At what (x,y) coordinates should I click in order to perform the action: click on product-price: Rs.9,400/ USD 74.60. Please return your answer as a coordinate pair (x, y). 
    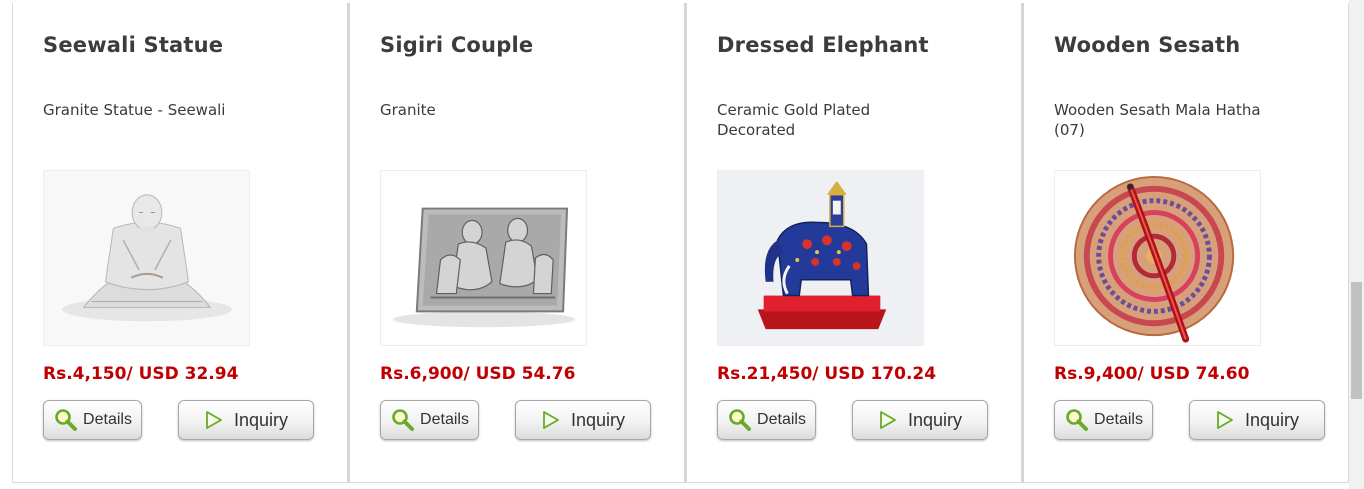
    Looking at the image, I should click on (1152, 374).